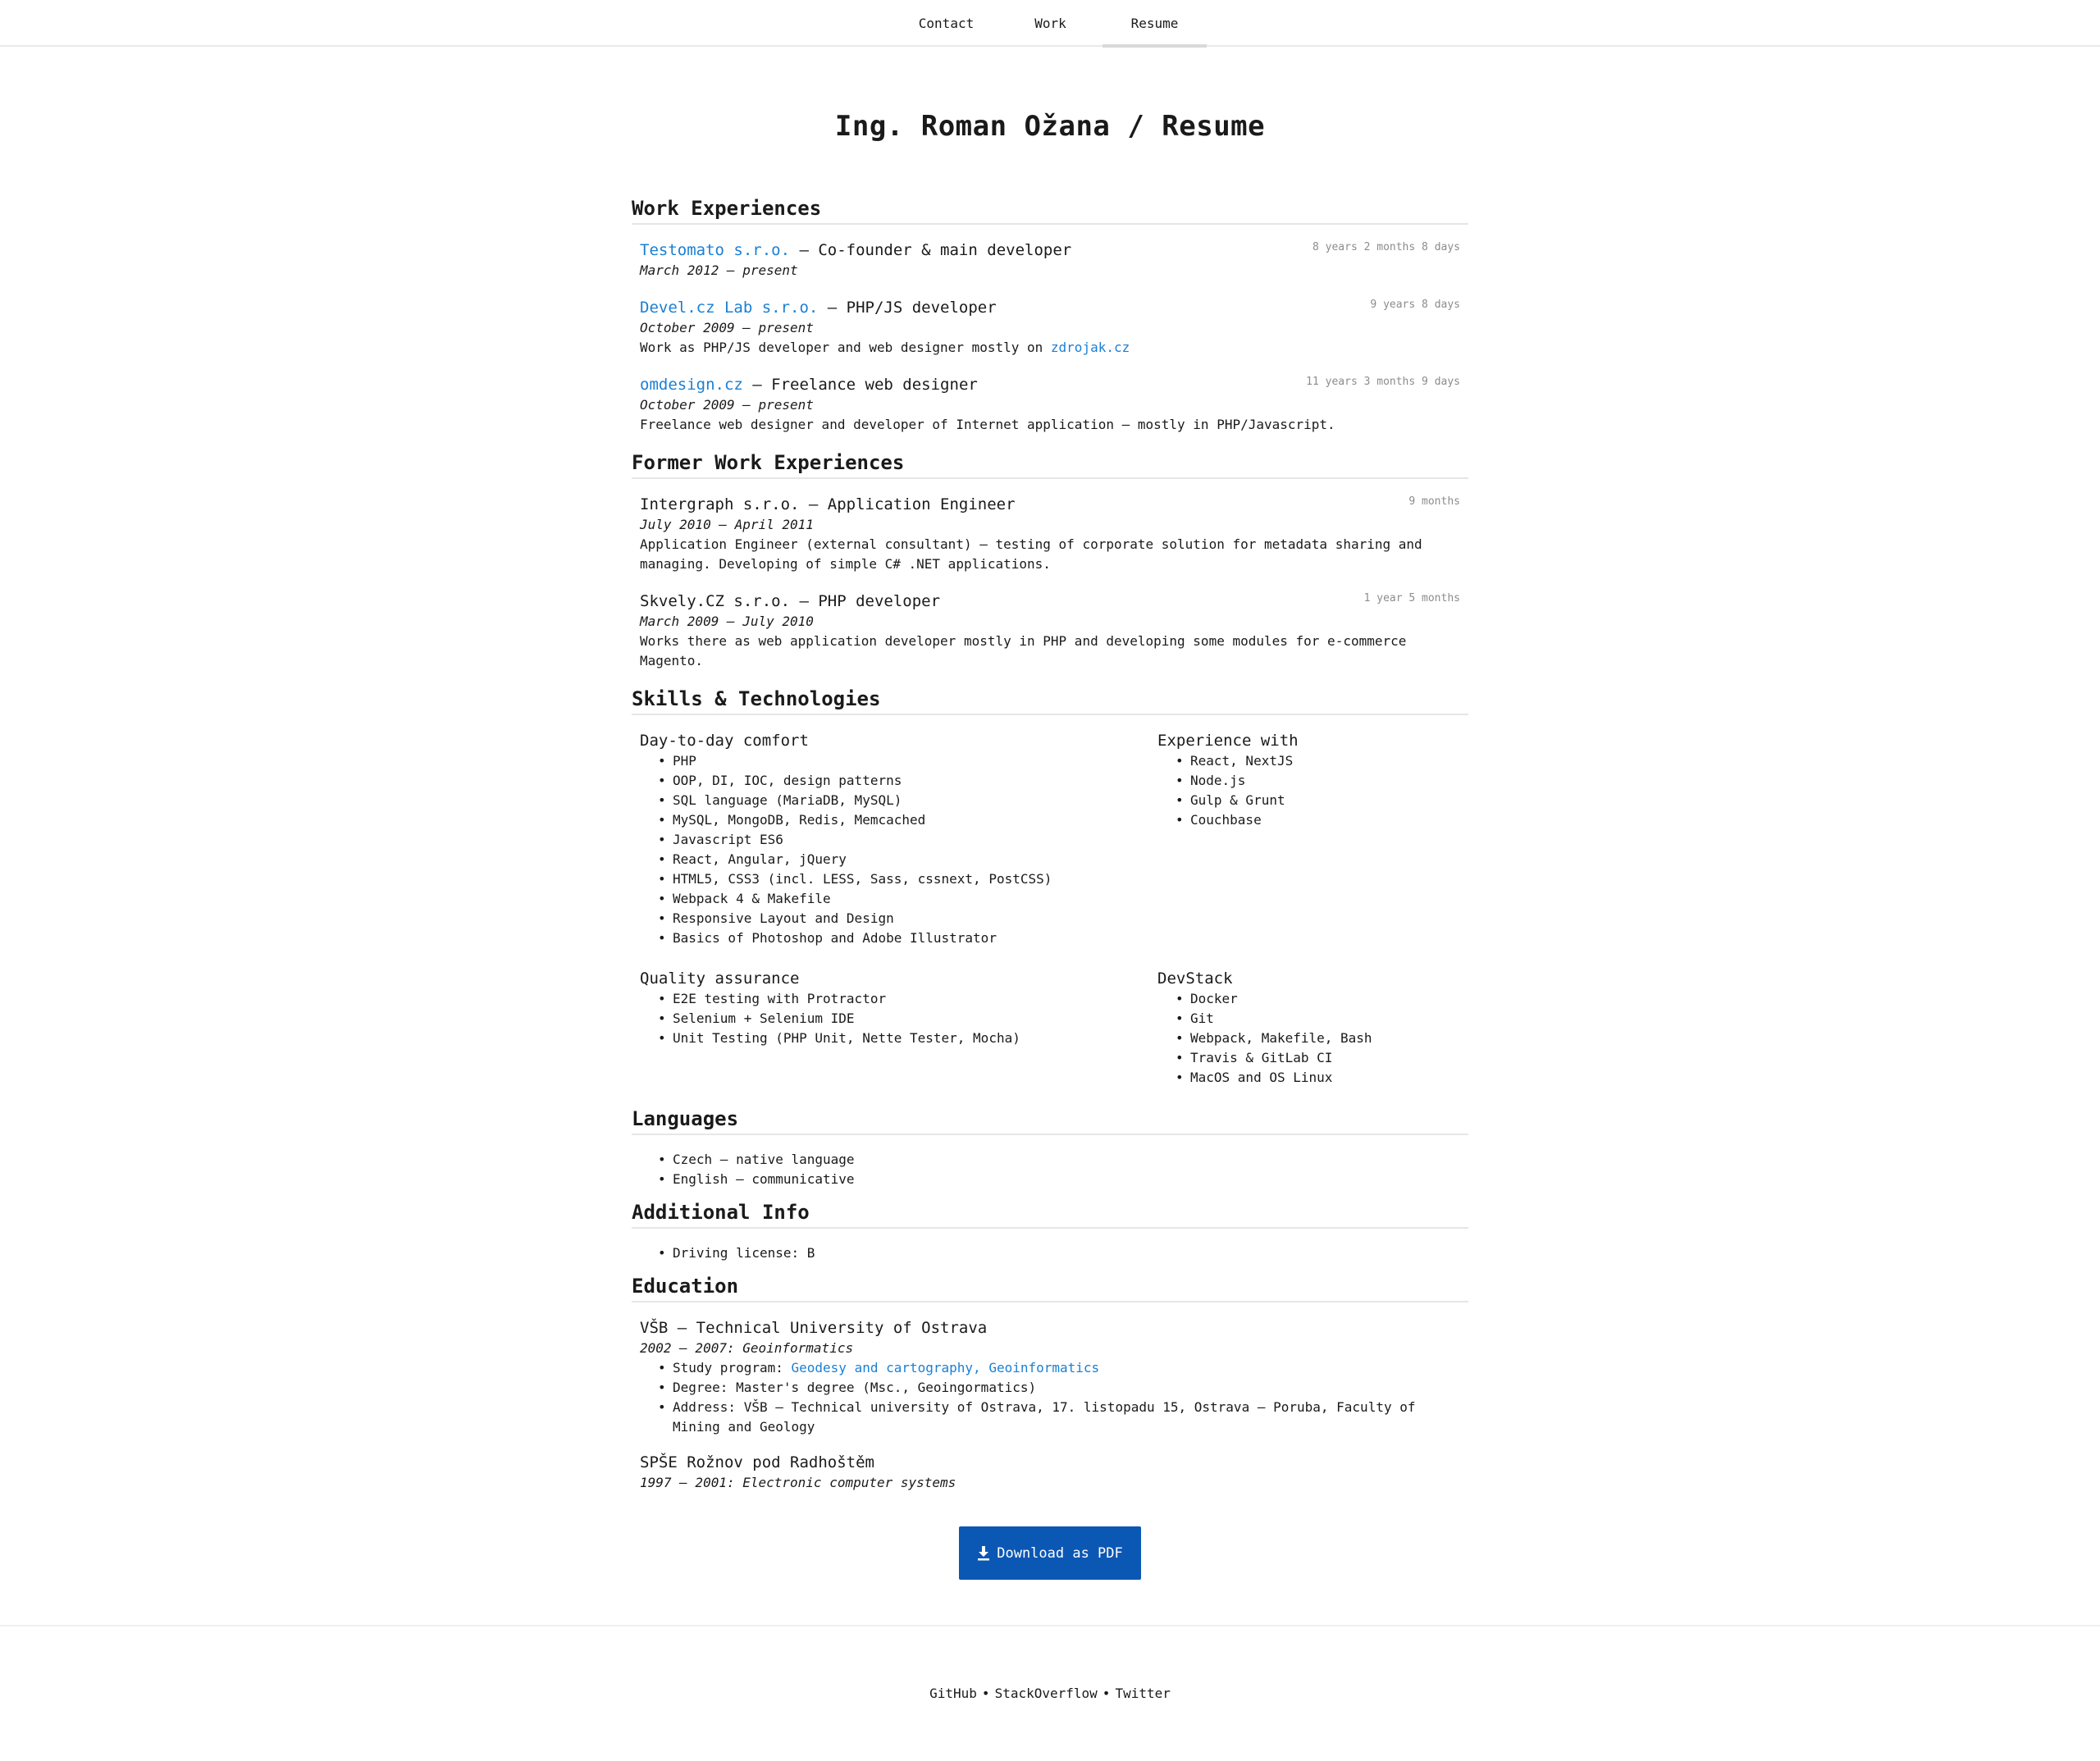 This screenshot has width=2100, height=1761. What do you see at coordinates (899, 800) in the screenshot?
I see `list-item: SQL language (MariaDB, MySQL)` at bounding box center [899, 800].